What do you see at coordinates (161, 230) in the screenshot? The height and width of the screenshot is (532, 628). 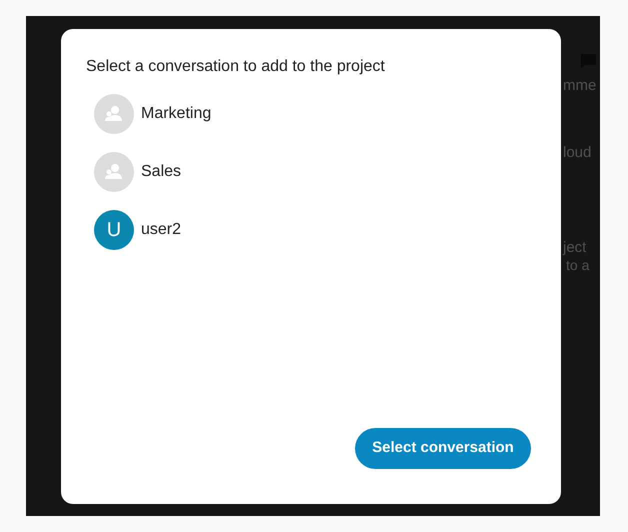 I see `conversation-name: user2` at bounding box center [161, 230].